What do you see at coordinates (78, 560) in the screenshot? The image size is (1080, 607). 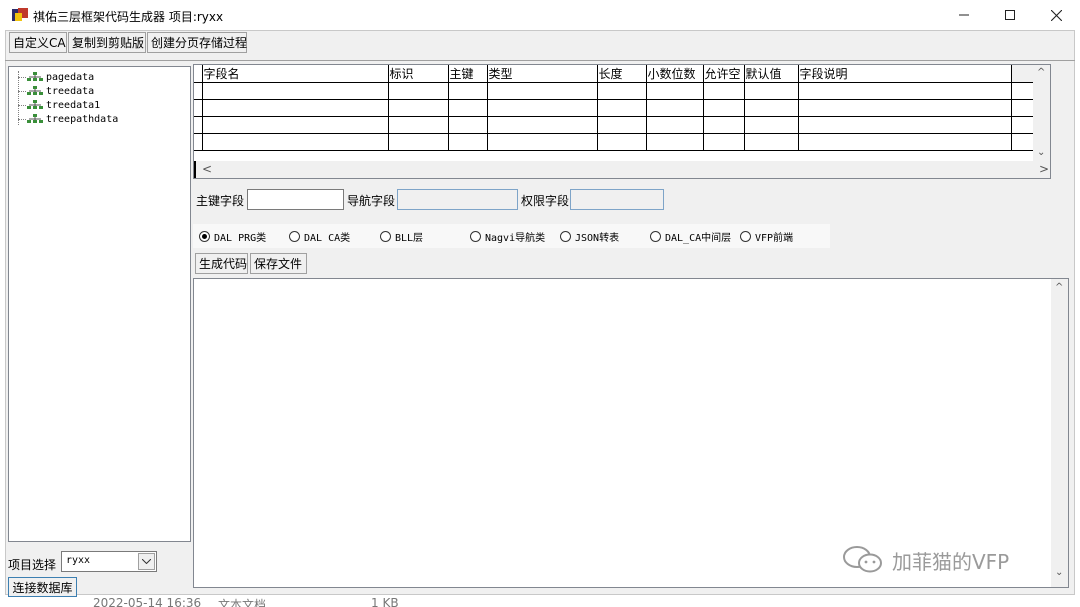 I see `project-select-value: ryxx` at bounding box center [78, 560].